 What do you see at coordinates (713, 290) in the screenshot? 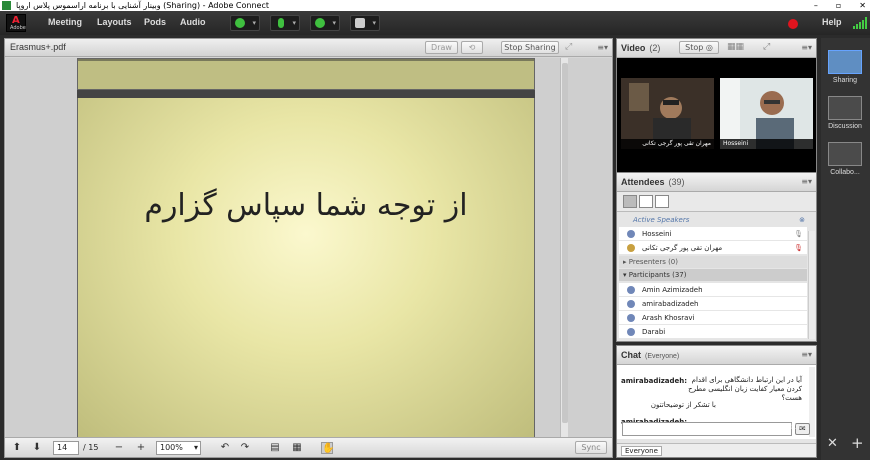
I see `list-item: Amin Azimizadeh` at bounding box center [713, 290].